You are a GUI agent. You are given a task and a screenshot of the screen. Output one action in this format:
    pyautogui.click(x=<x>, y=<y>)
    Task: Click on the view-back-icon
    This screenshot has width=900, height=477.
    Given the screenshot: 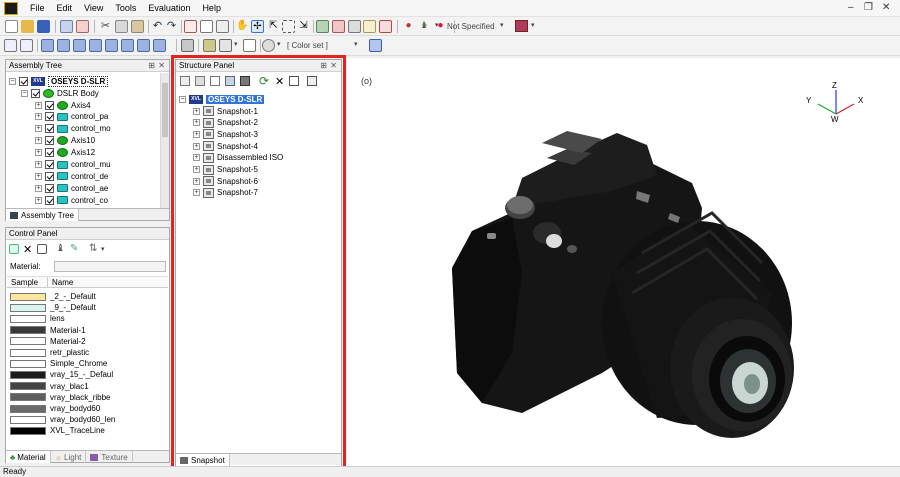 What is the action you would take?
    pyautogui.click(x=63, y=45)
    